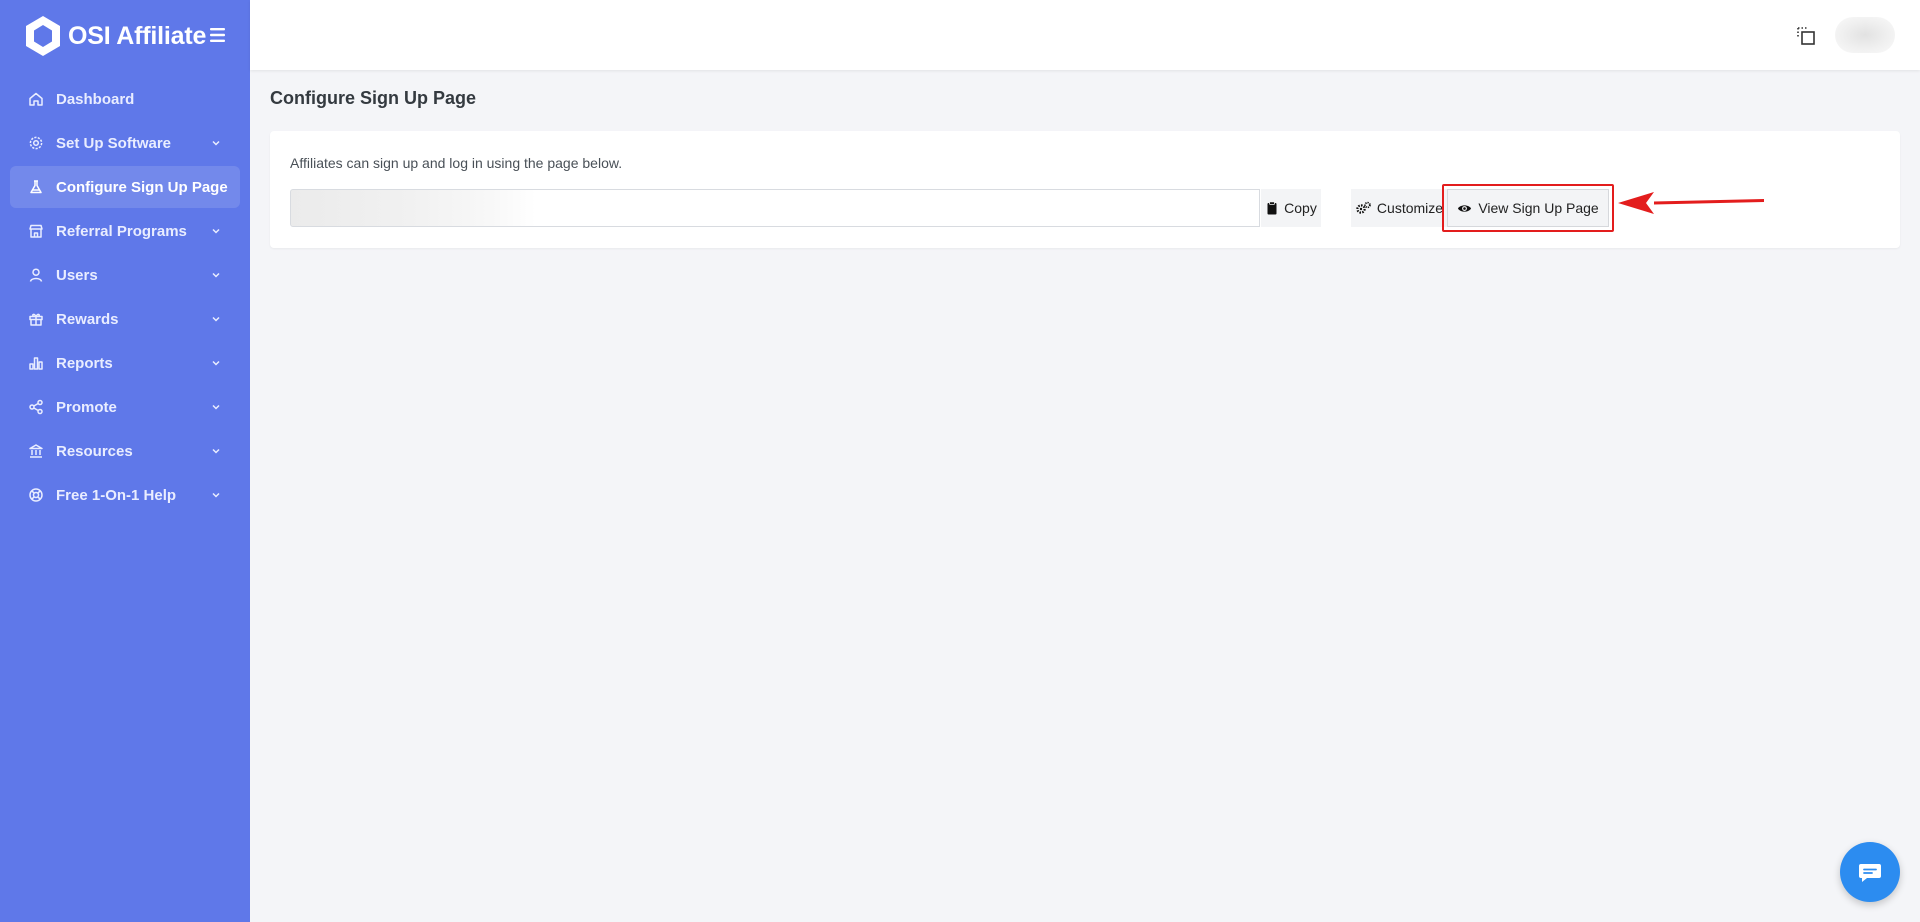 This screenshot has height=922, width=1920. Describe the element at coordinates (87, 319) in the screenshot. I see `sidebar-item-label: Rewards` at that location.